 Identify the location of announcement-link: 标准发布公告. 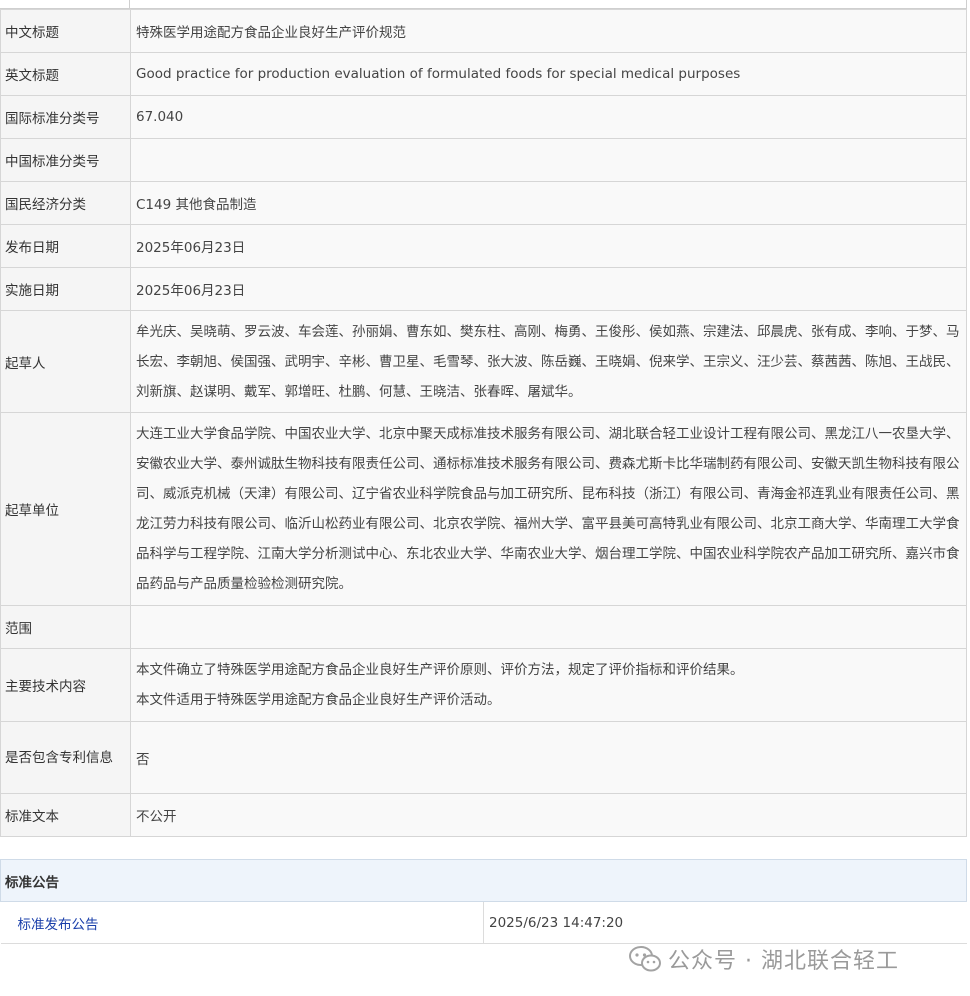
(58, 925).